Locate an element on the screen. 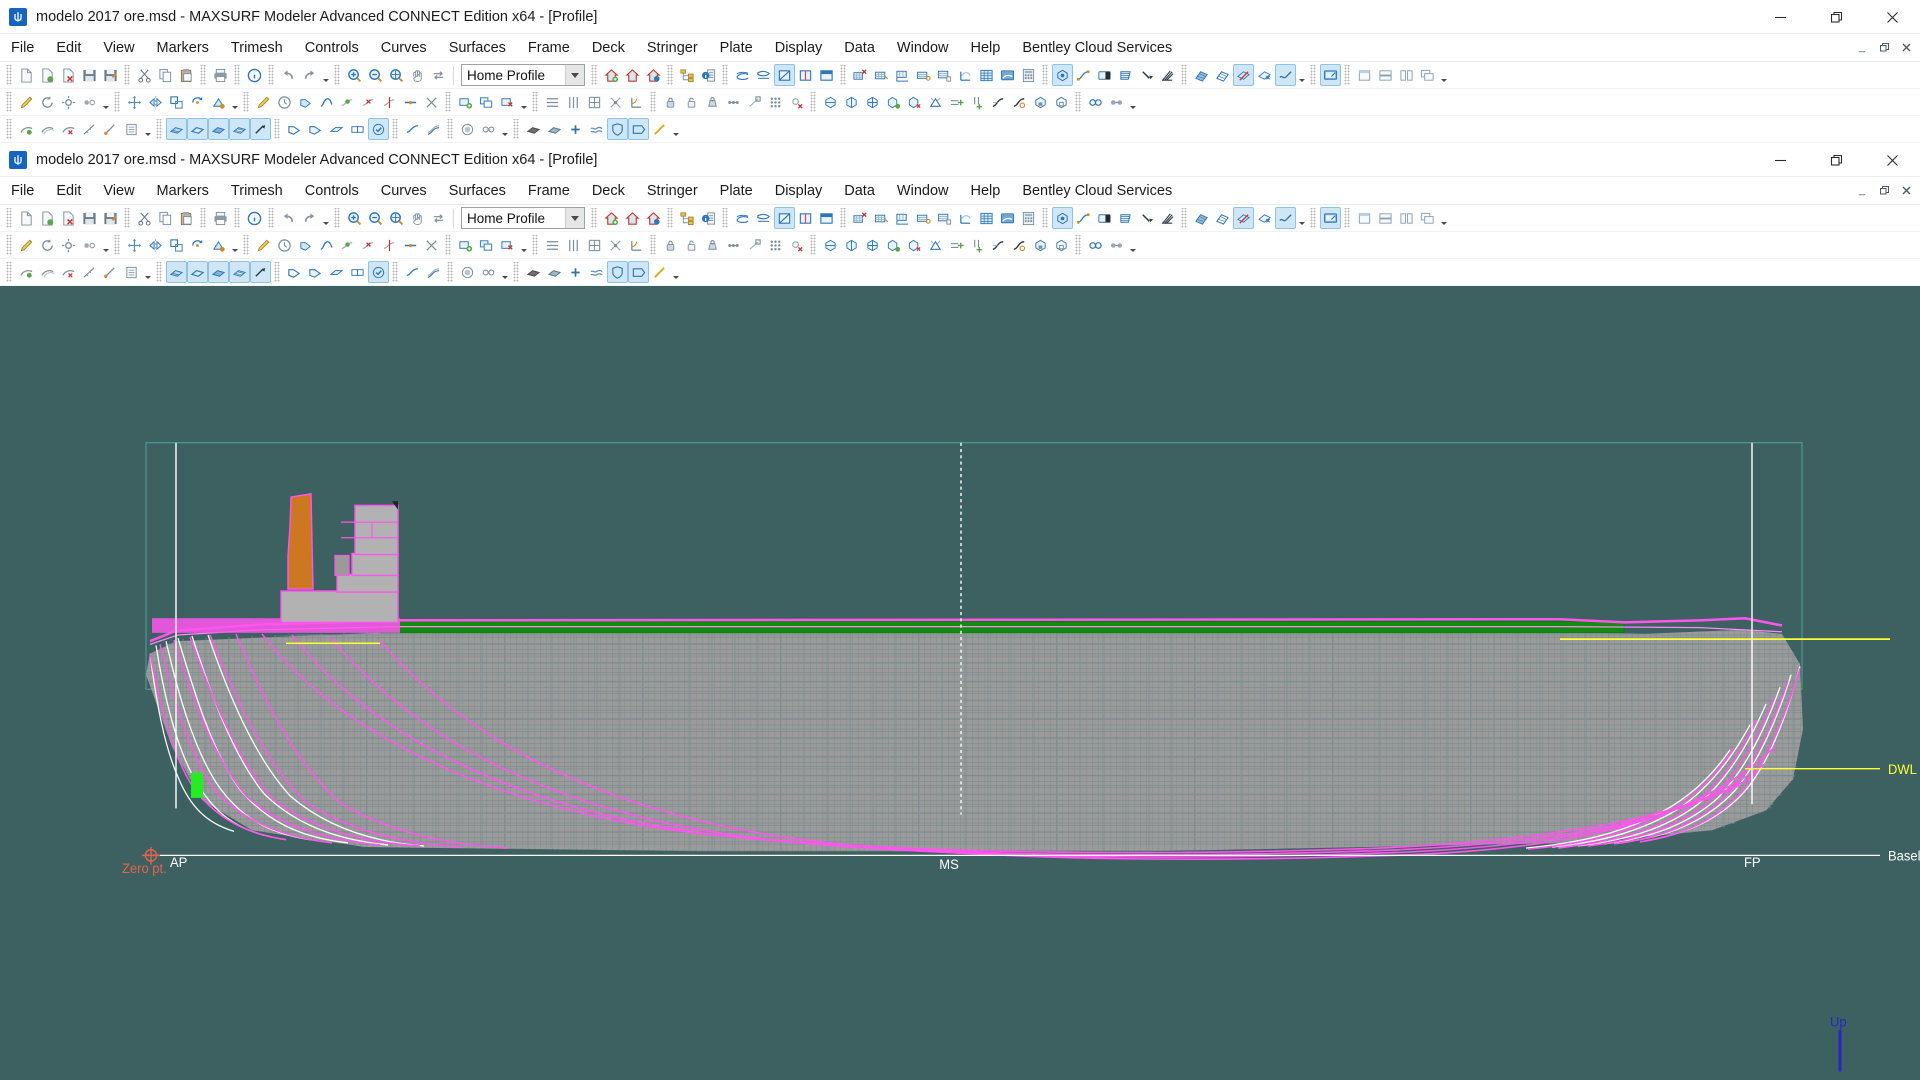 This screenshot has height=1080, width=1920. compact-grid-button is located at coordinates (594, 245).